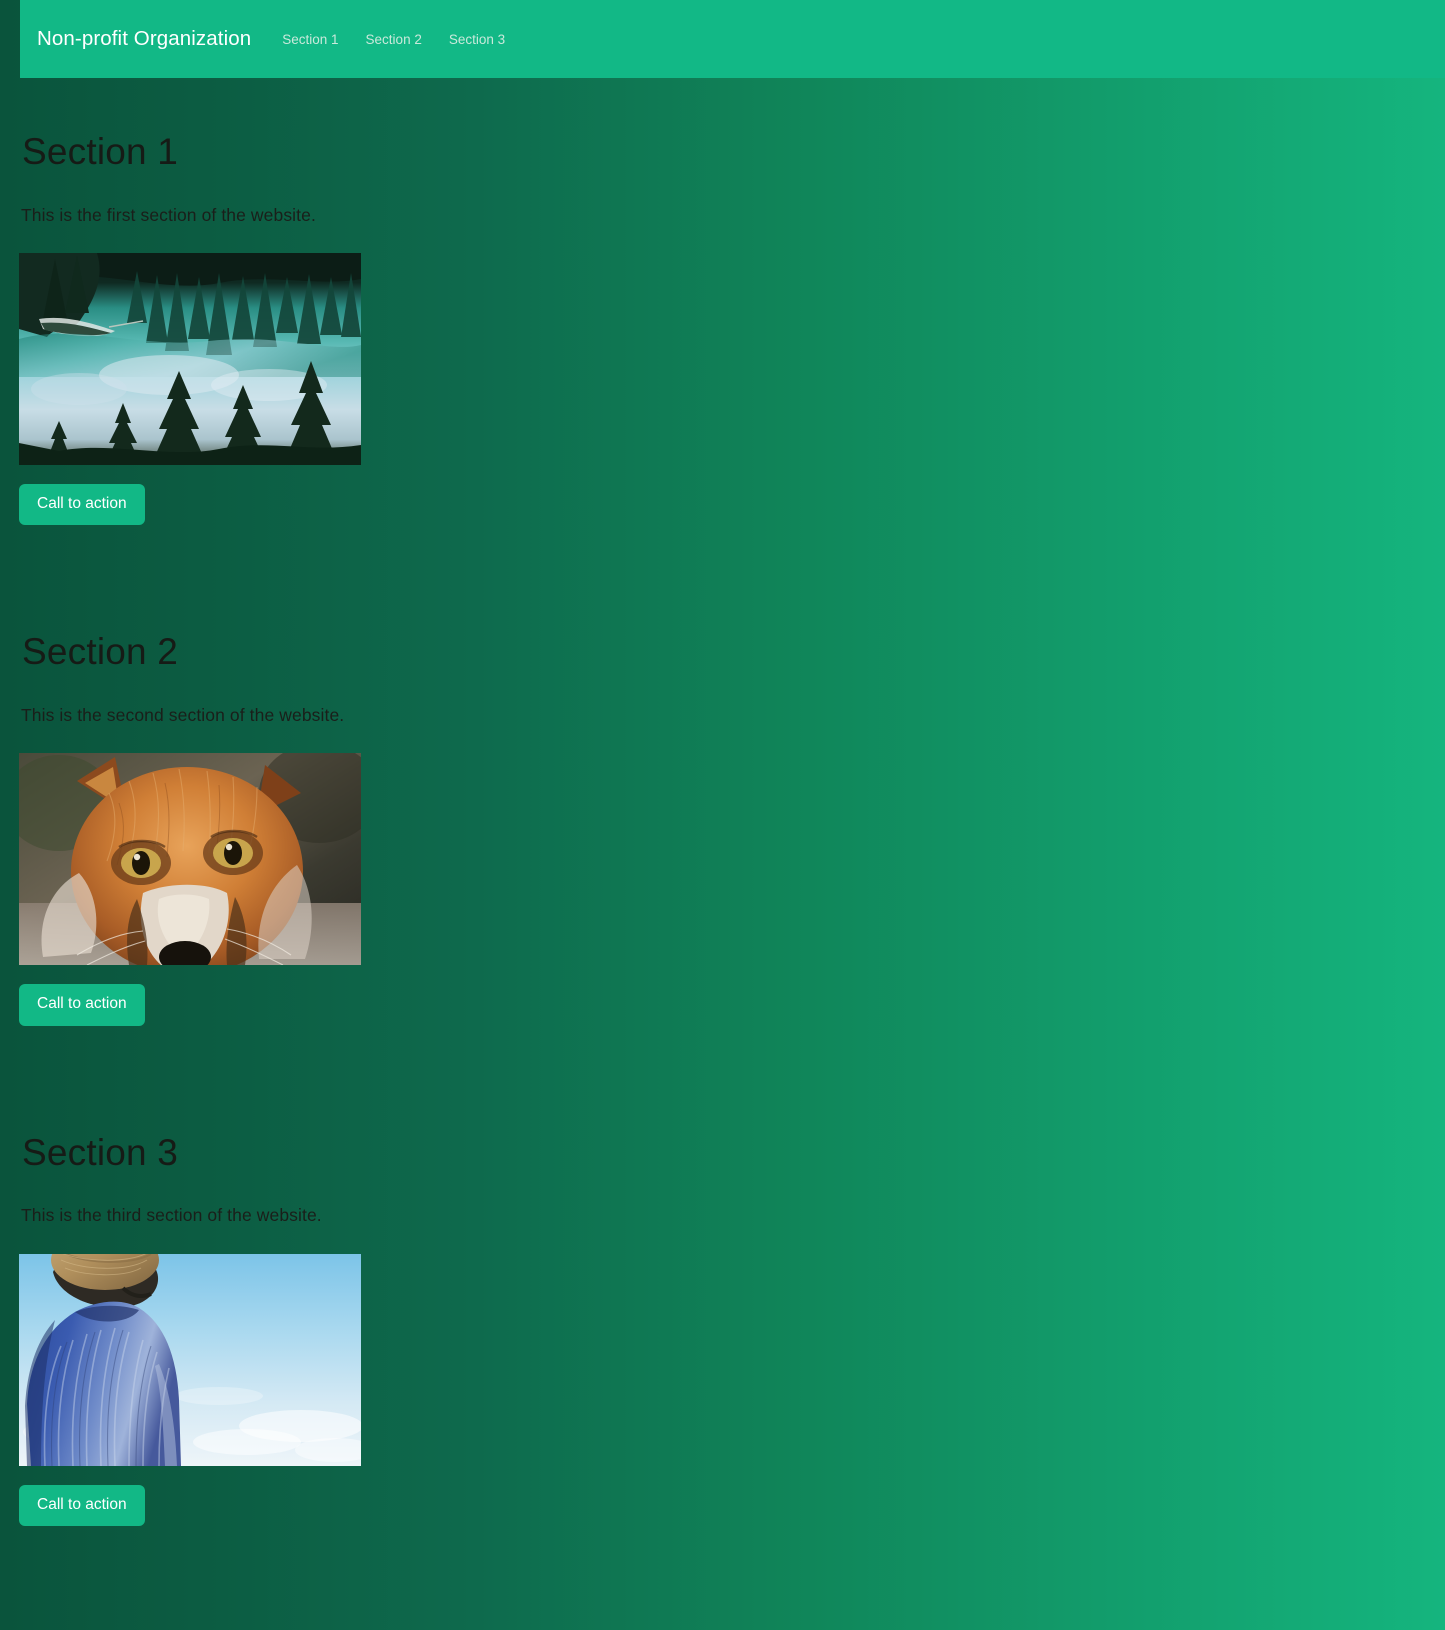 This screenshot has height=1630, width=1445. Describe the element at coordinates (190, 859) in the screenshot. I see `red-fox-closeup-photo` at that location.